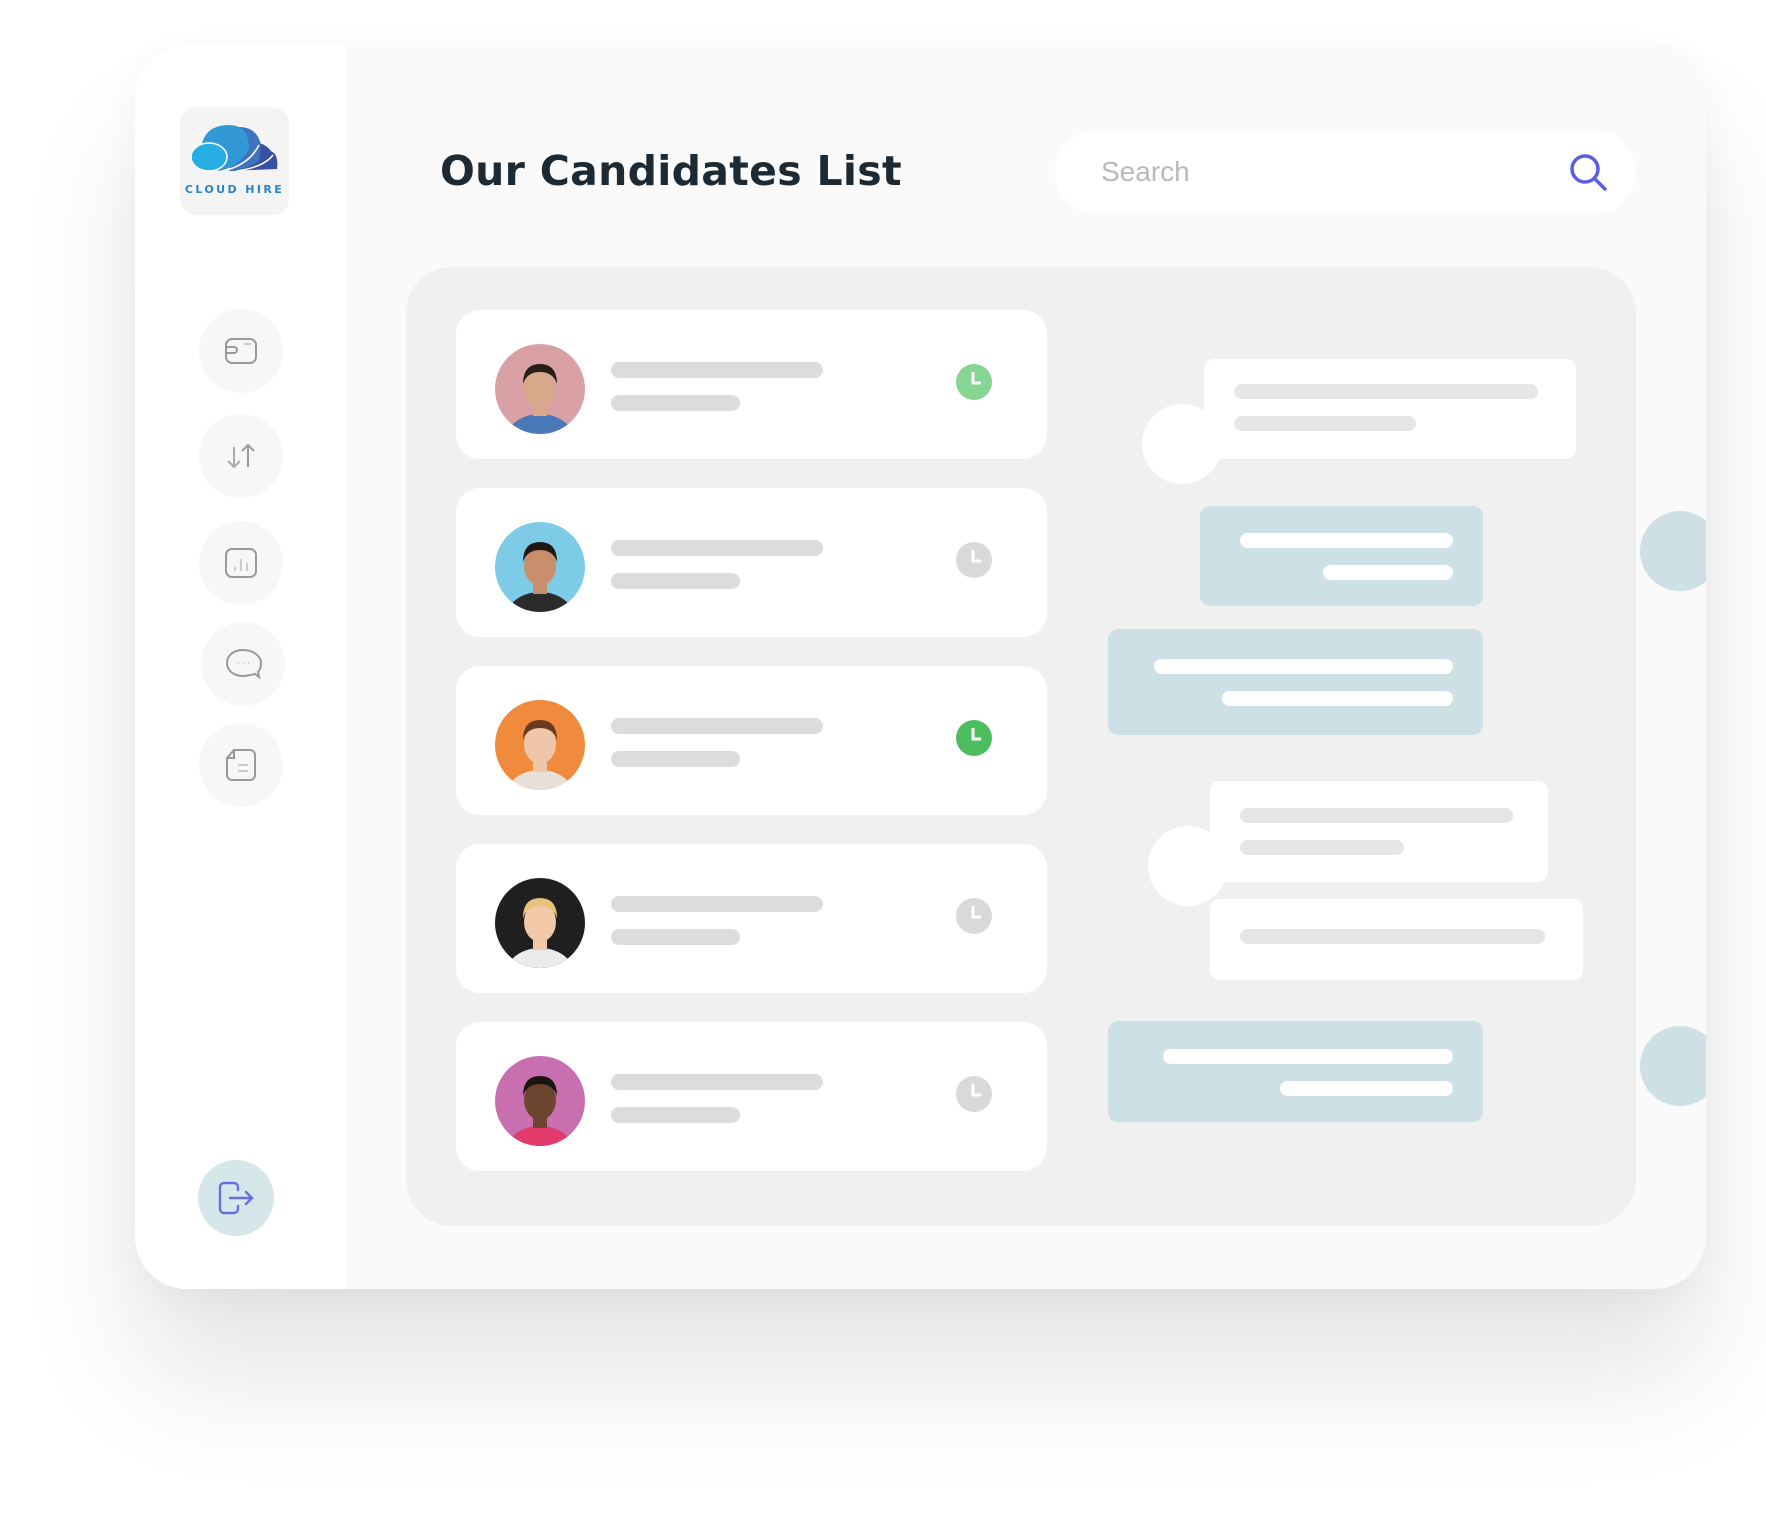 The image size is (1766, 1522). Describe the element at coordinates (234, 189) in the screenshot. I see `logo-text: CLOUD HIRE` at that location.